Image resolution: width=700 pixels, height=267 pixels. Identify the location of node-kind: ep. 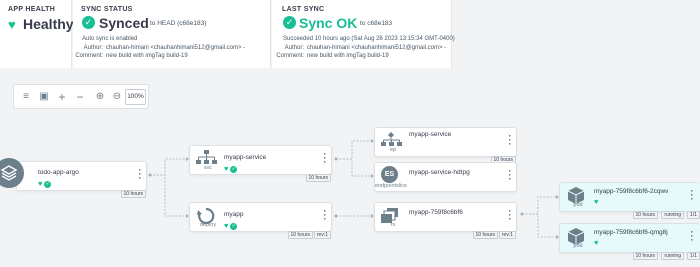
(393, 150).